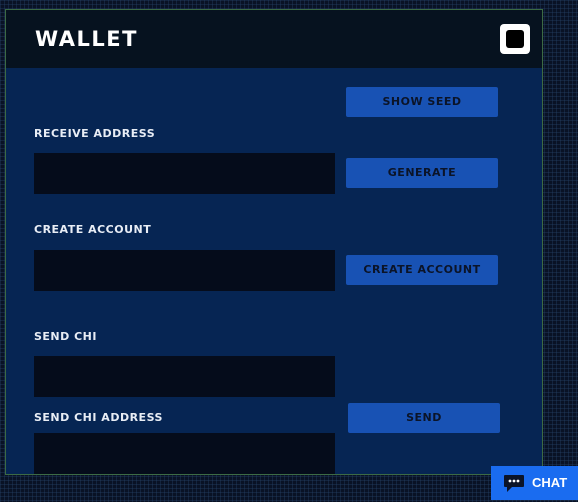 This screenshot has width=578, height=502. I want to click on chat-button: CHAT, so click(534, 483).